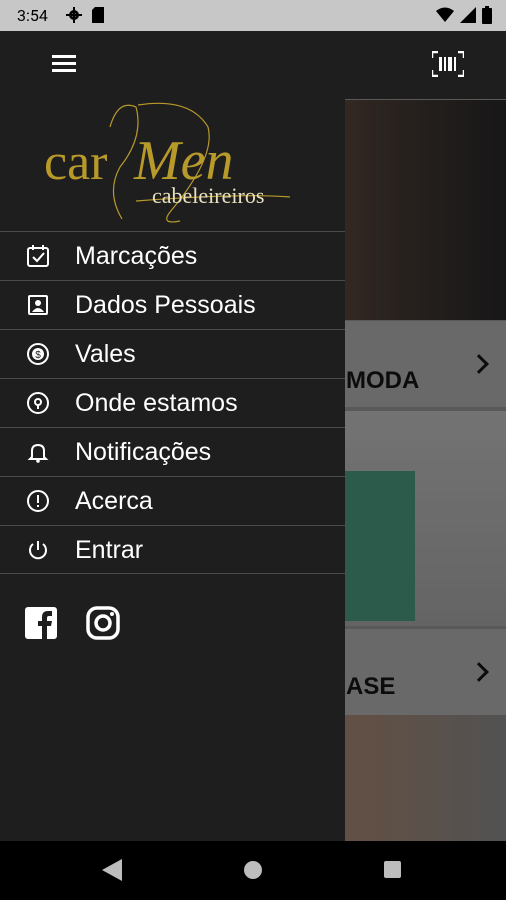  I want to click on calendar-check-icon, so click(38, 256).